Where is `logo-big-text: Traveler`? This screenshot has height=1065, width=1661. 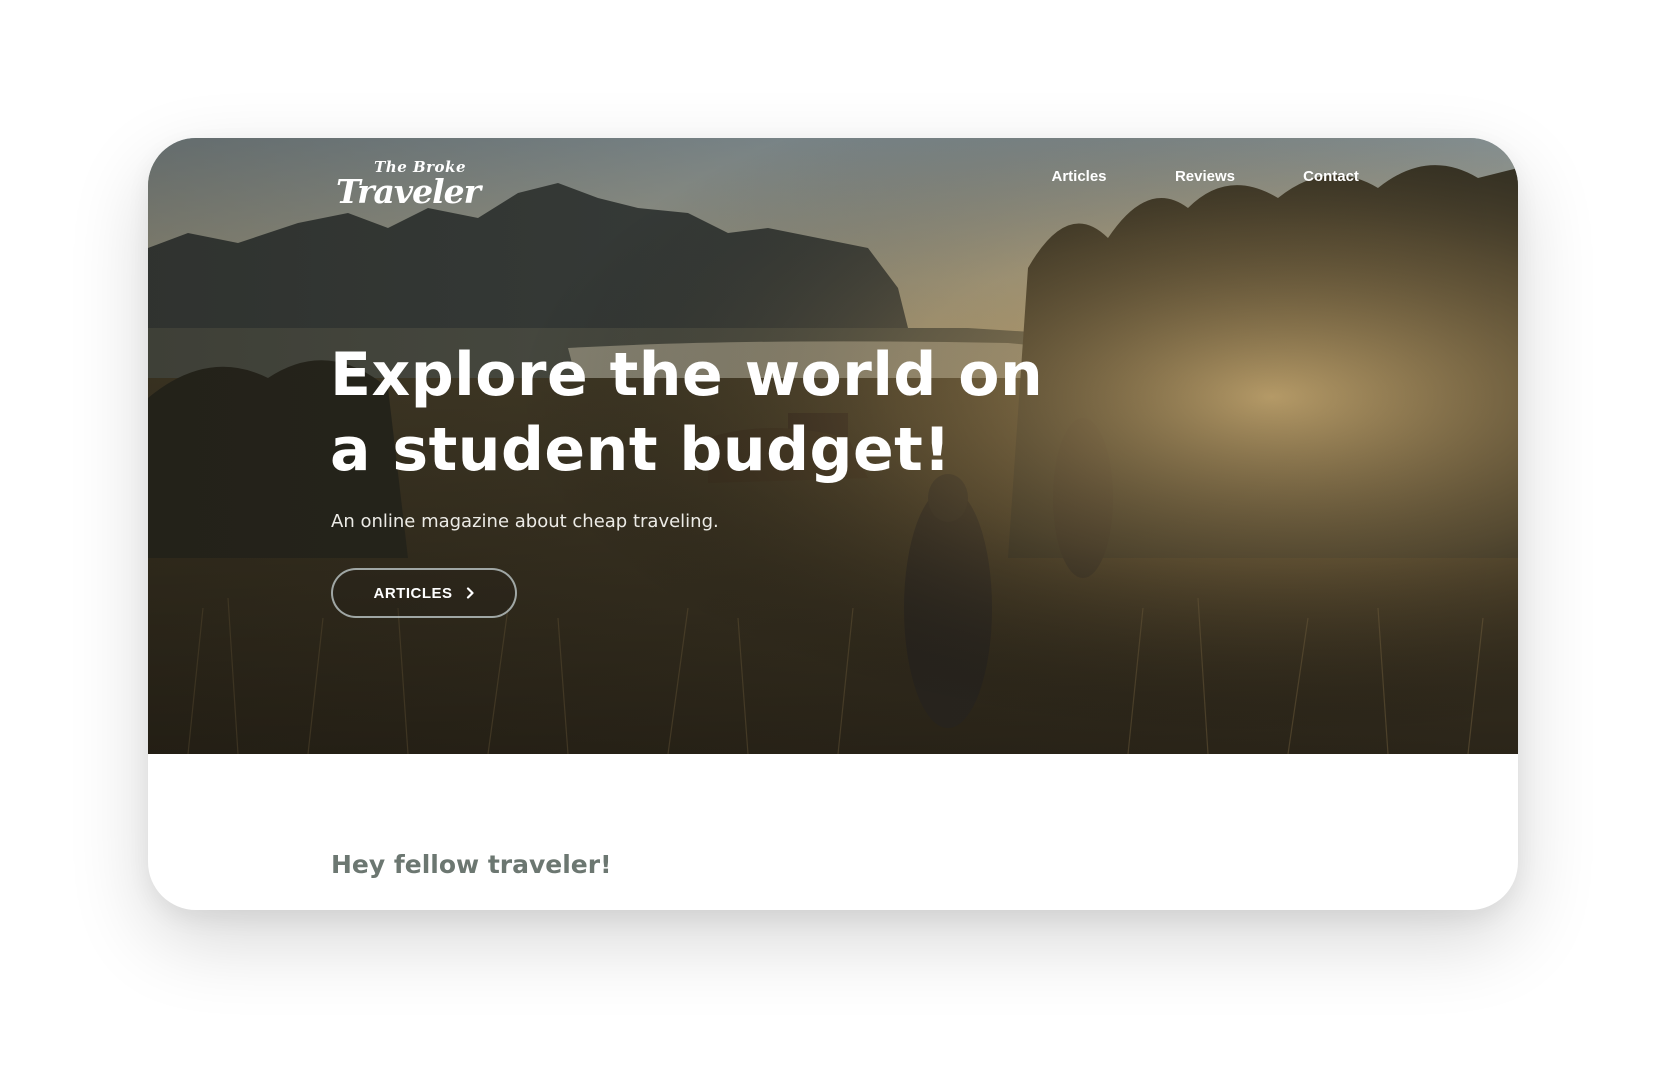 logo-big-text: Traveler is located at coordinates (408, 191).